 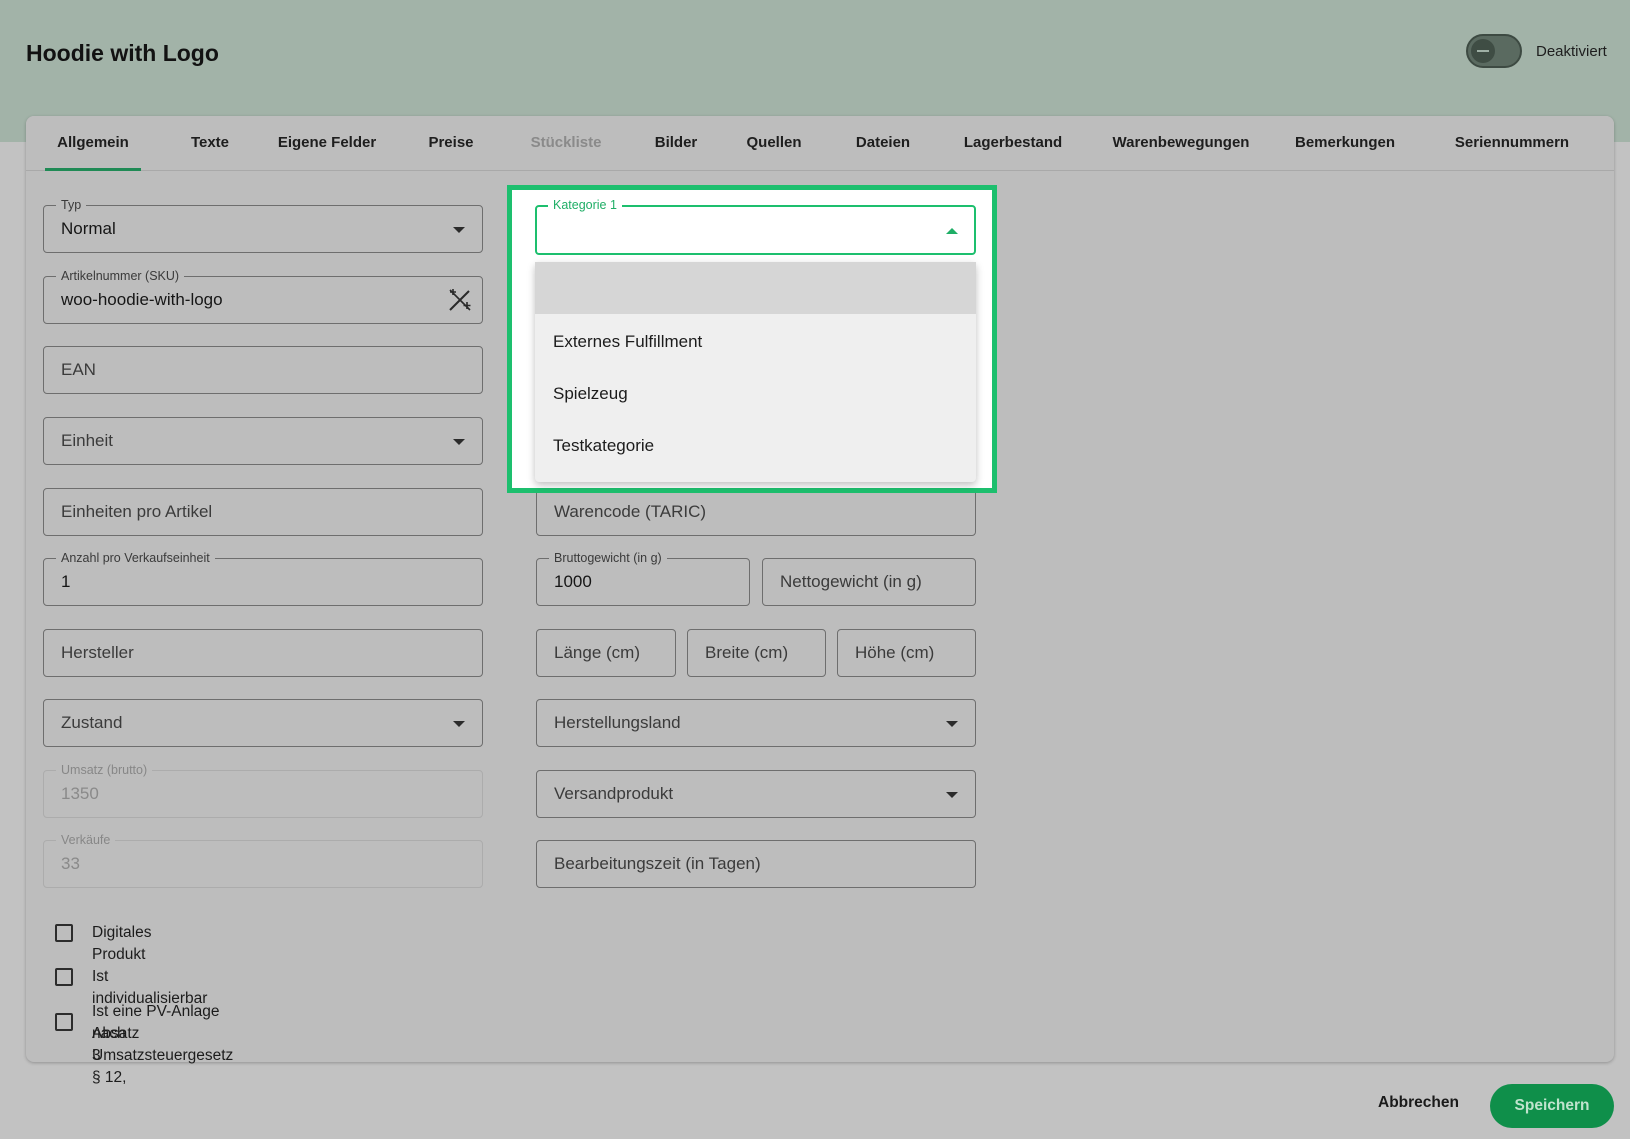 What do you see at coordinates (66, 581) in the screenshot?
I see `anzahl-value: 1` at bounding box center [66, 581].